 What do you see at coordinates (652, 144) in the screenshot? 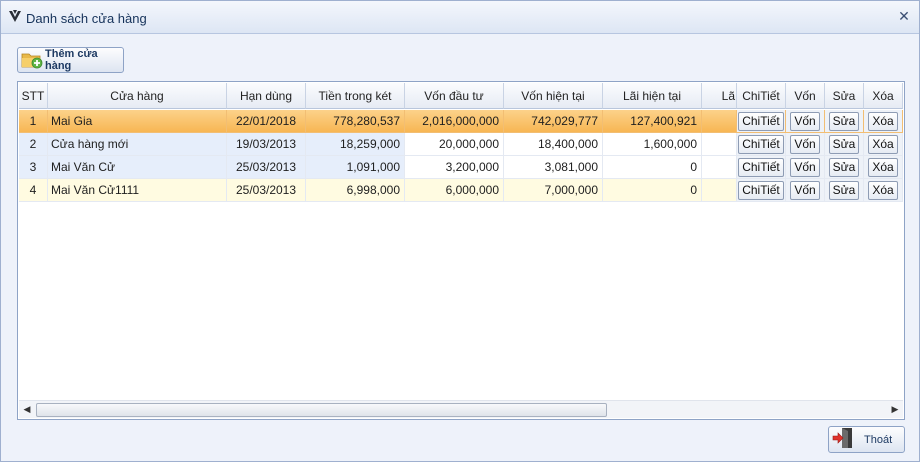
I see `cell-profit: 1,600,000` at bounding box center [652, 144].